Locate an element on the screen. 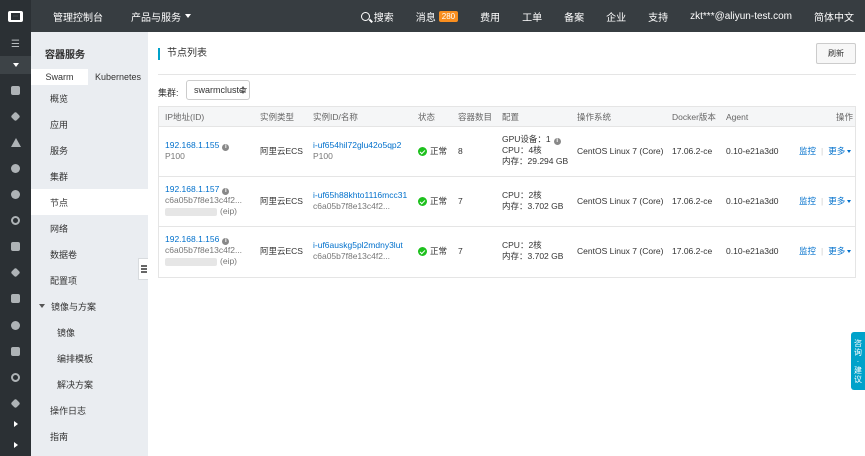 Image resolution: width=865 pixels, height=456 pixels. os-name: CentOS Linux 7 (Core) is located at coordinates (620, 201).